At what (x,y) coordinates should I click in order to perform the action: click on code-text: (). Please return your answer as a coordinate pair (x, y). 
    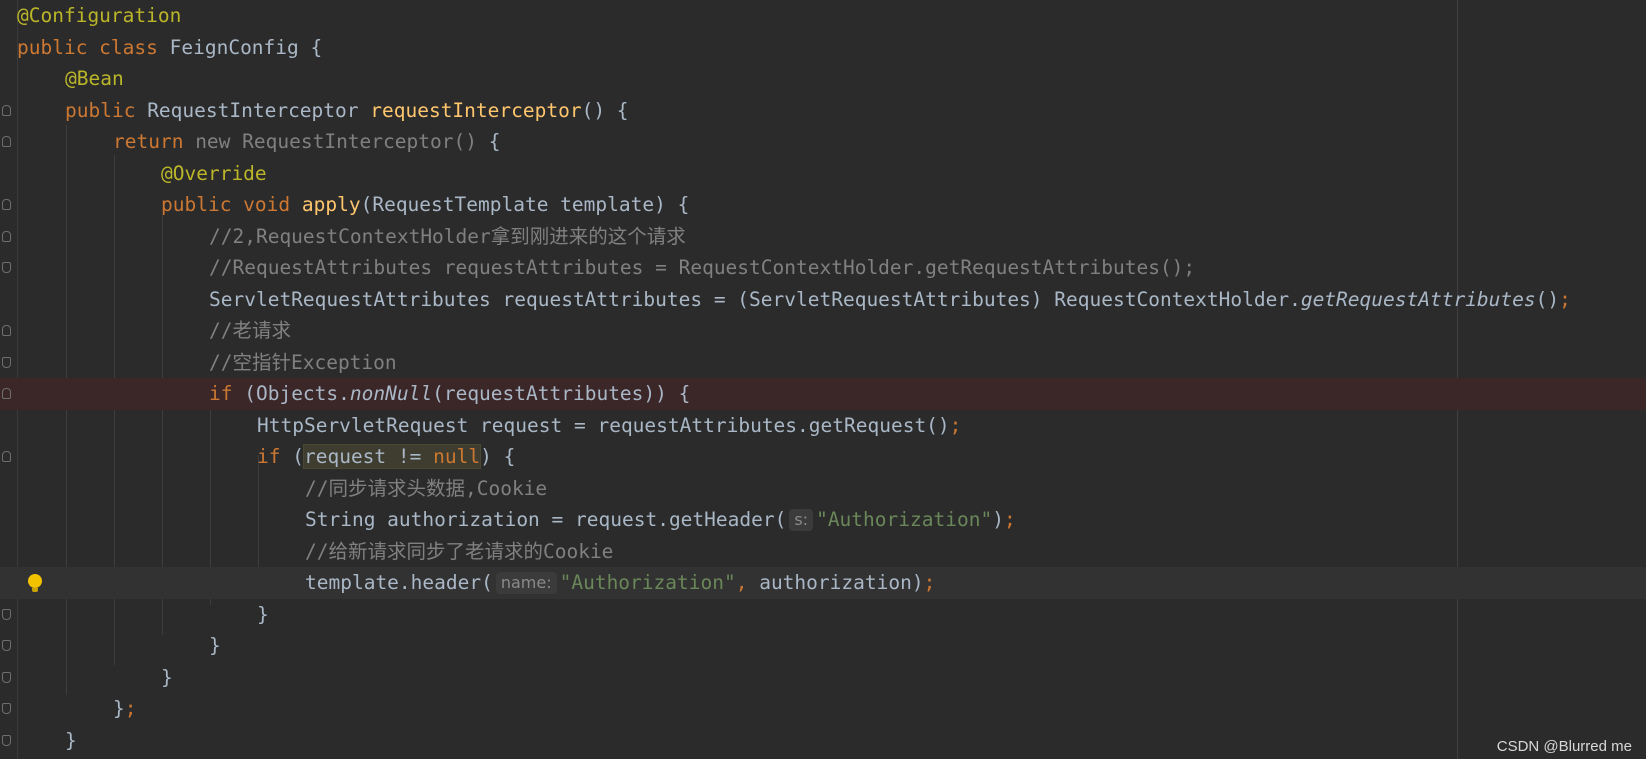
    Looking at the image, I should click on (1547, 299).